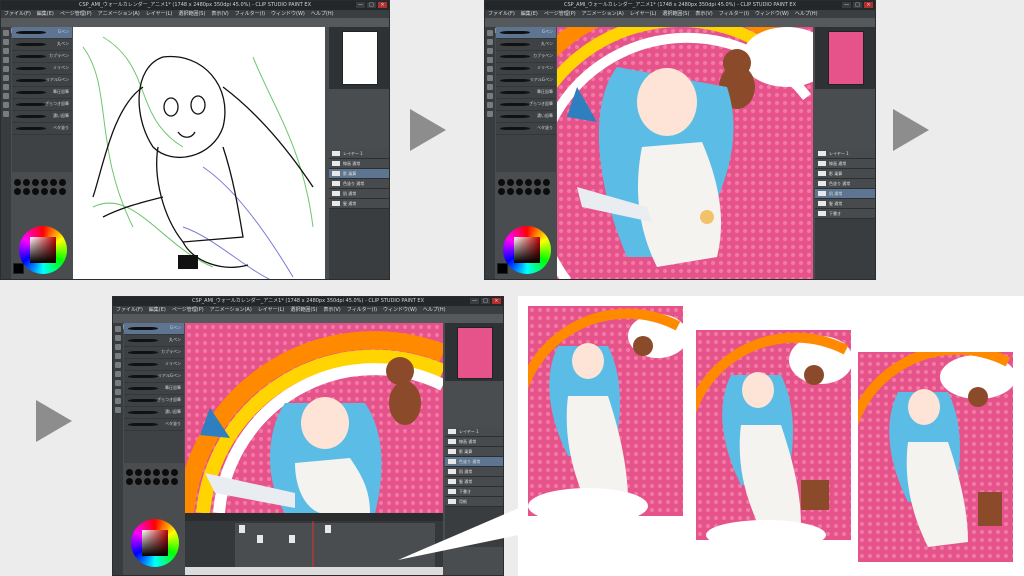 Image resolution: width=1024 pixels, height=576 pixels. What do you see at coordinates (474, 492) in the screenshot?
I see `layer-item: 下書き` at bounding box center [474, 492].